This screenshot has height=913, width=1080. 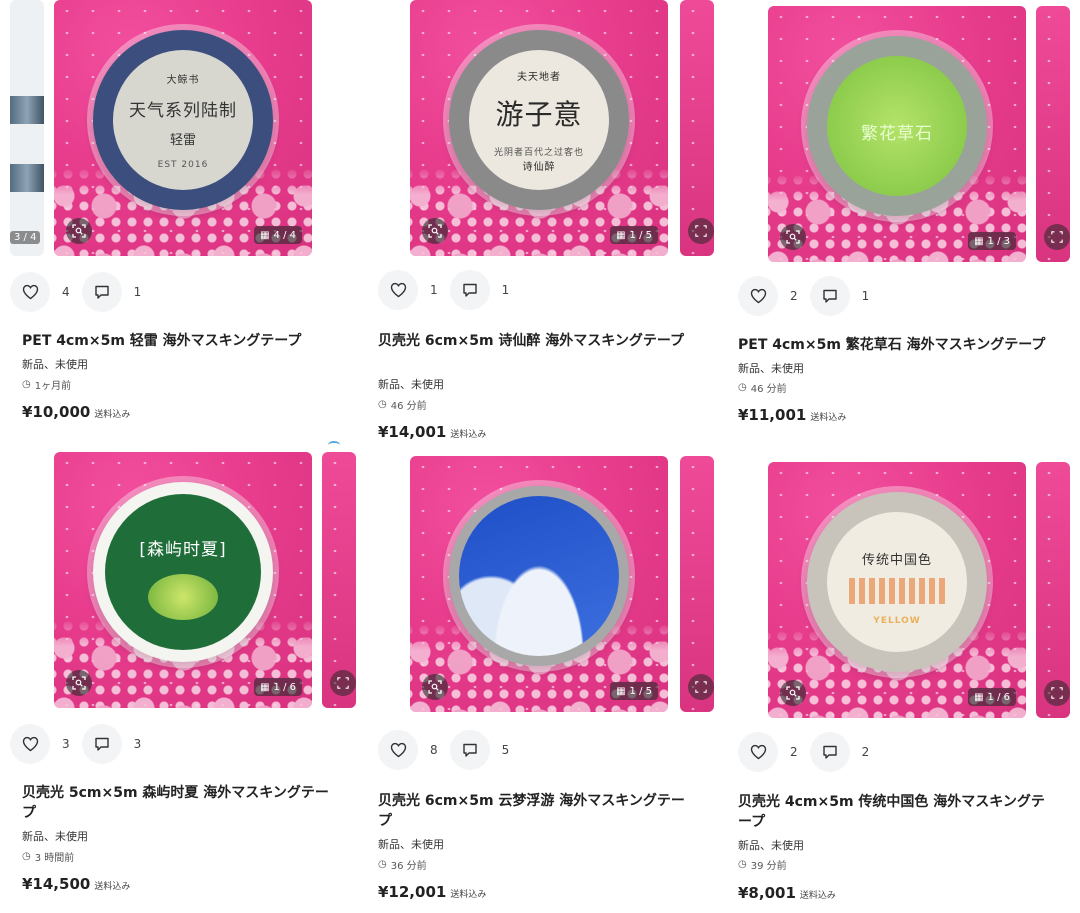 What do you see at coordinates (48, 857) in the screenshot?
I see `listing-time: ◷ 3 時間前` at bounding box center [48, 857].